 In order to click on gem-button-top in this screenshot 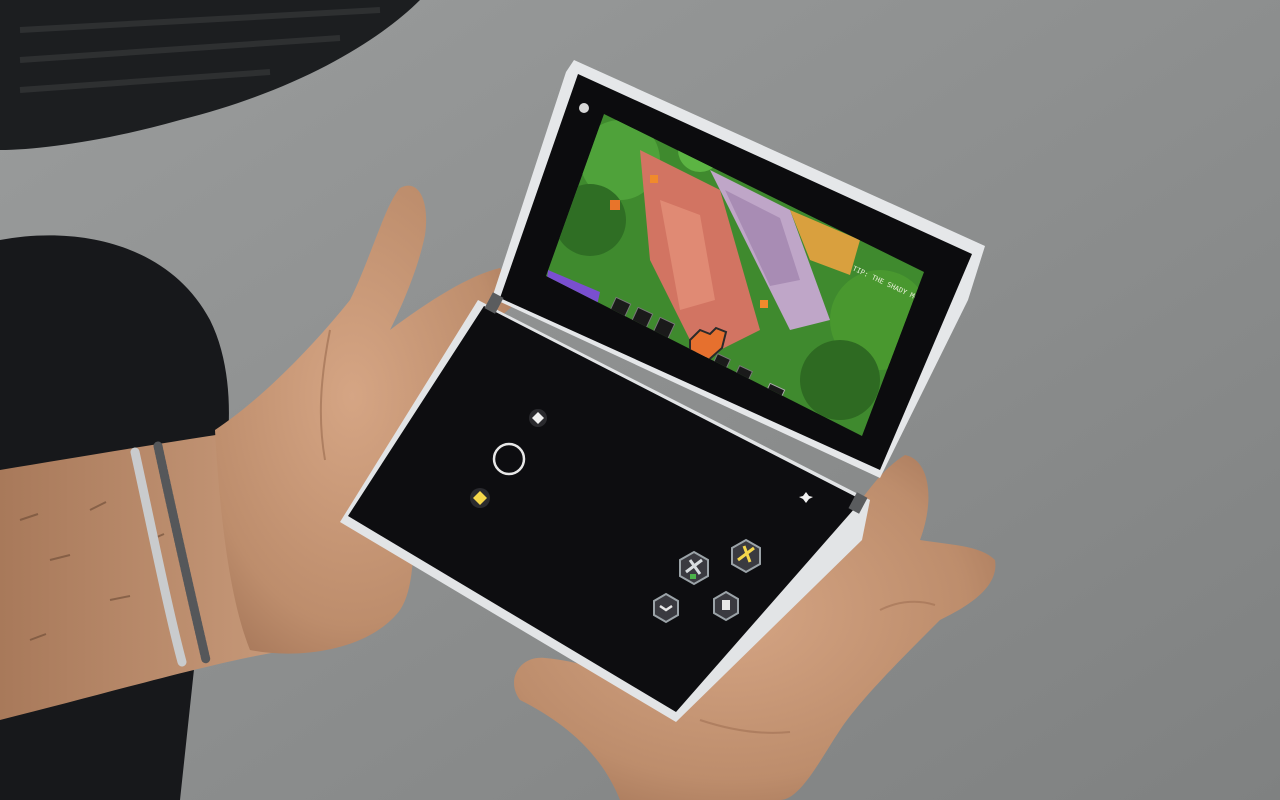, I will do `click(538, 418)`.